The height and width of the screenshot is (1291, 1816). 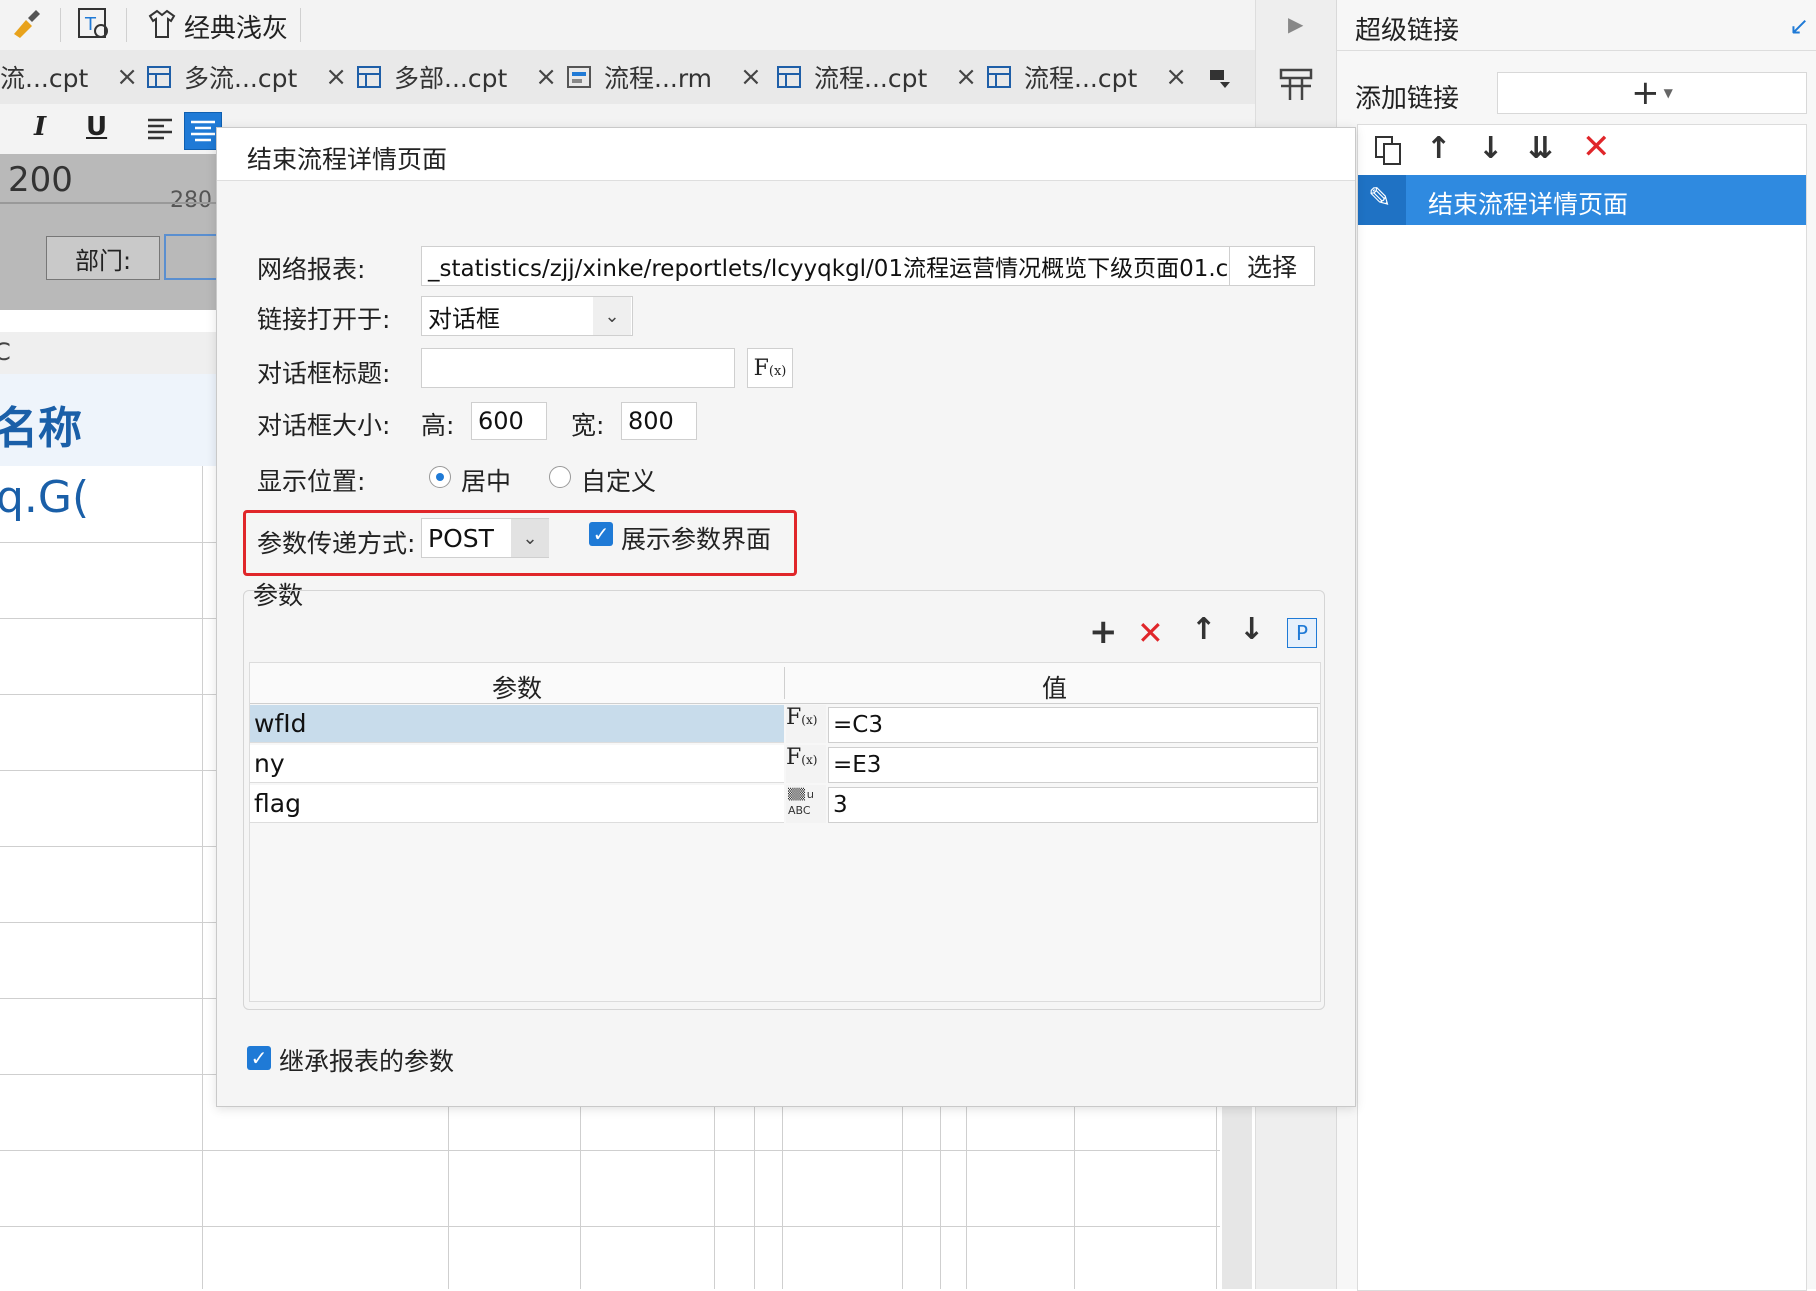 I want to click on add-param-icon: +, so click(x=1103, y=632).